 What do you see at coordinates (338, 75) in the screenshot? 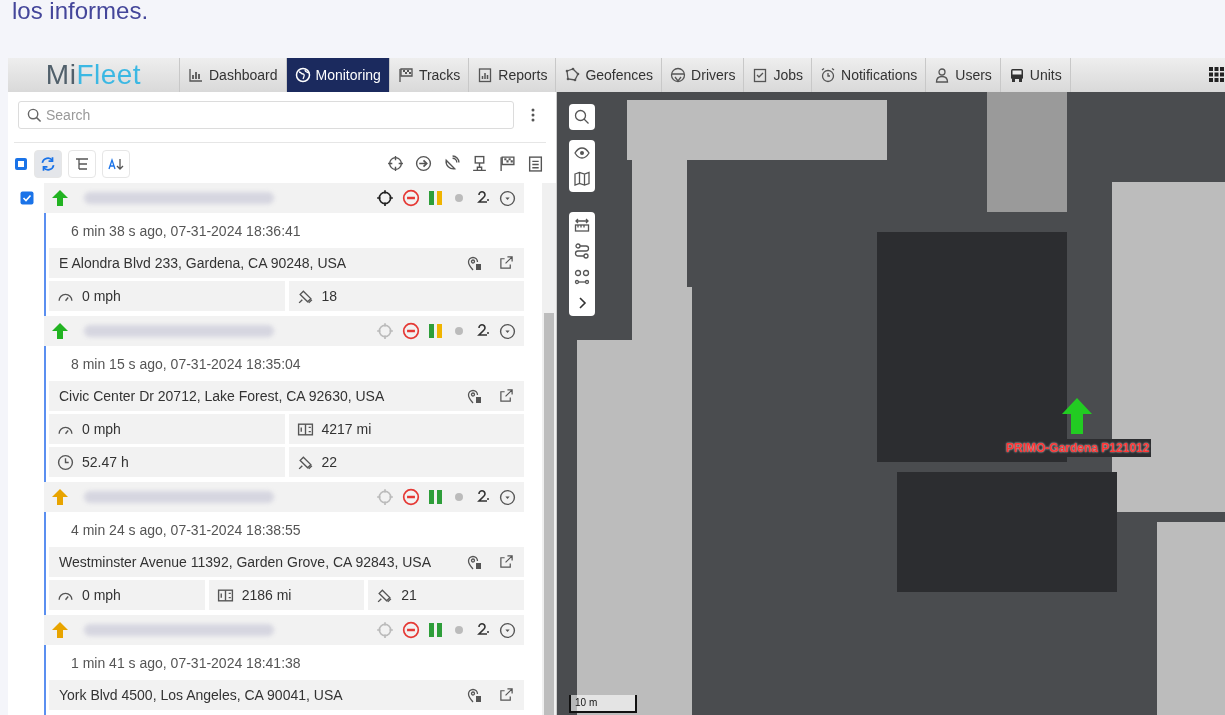
I see `nav-tab: Monitoring` at bounding box center [338, 75].